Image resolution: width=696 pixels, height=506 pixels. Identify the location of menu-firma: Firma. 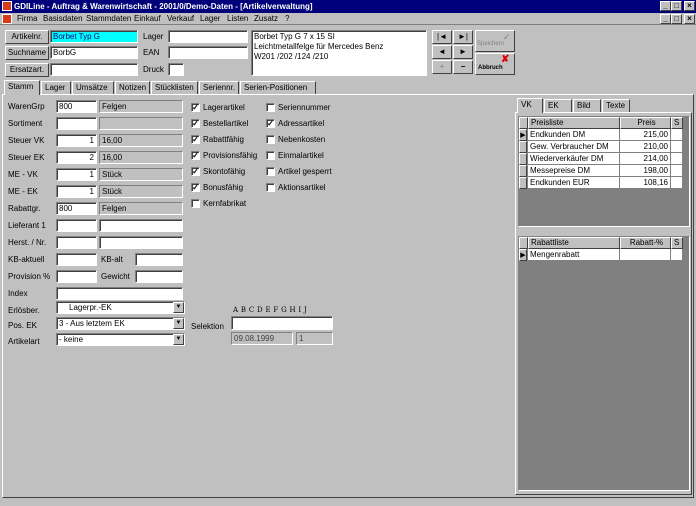
(27, 19).